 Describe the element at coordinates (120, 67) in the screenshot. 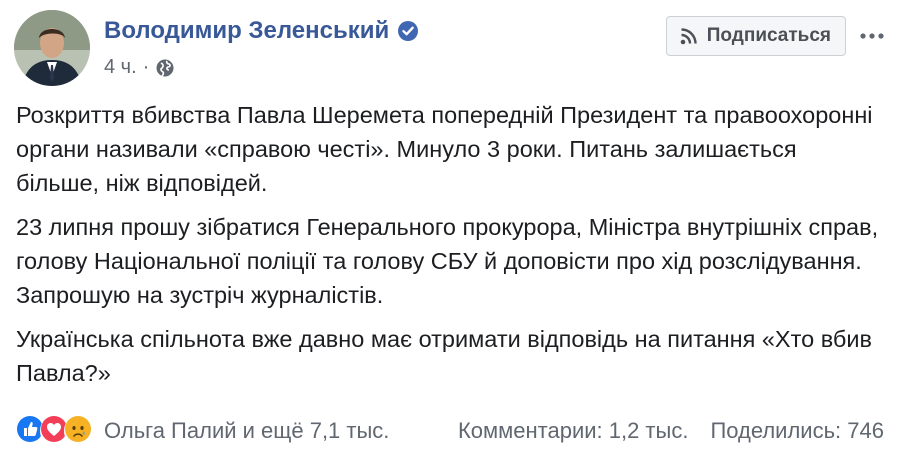

I see `post-timestamp: 4 ч.` at that location.